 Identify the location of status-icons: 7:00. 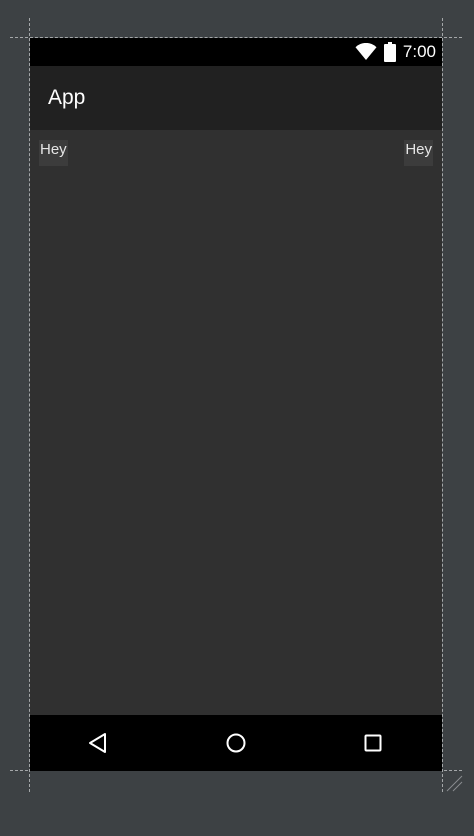
(395, 52).